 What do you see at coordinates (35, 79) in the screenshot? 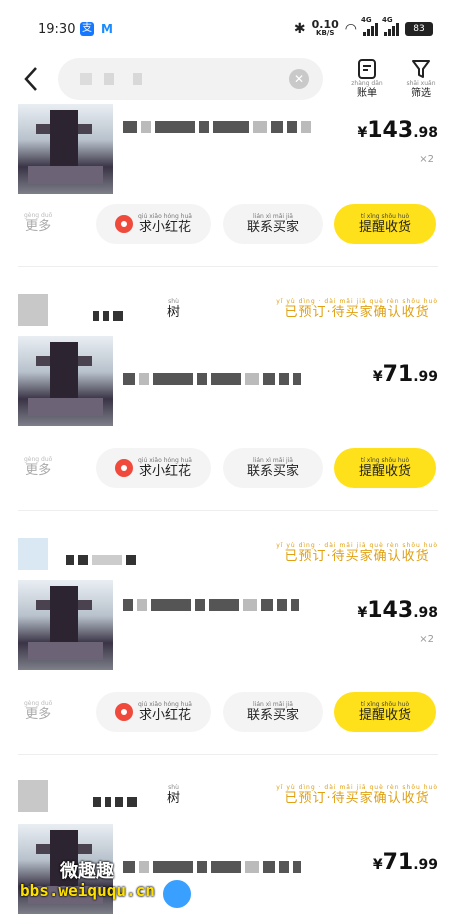
I see `back-arrow-icon` at bounding box center [35, 79].